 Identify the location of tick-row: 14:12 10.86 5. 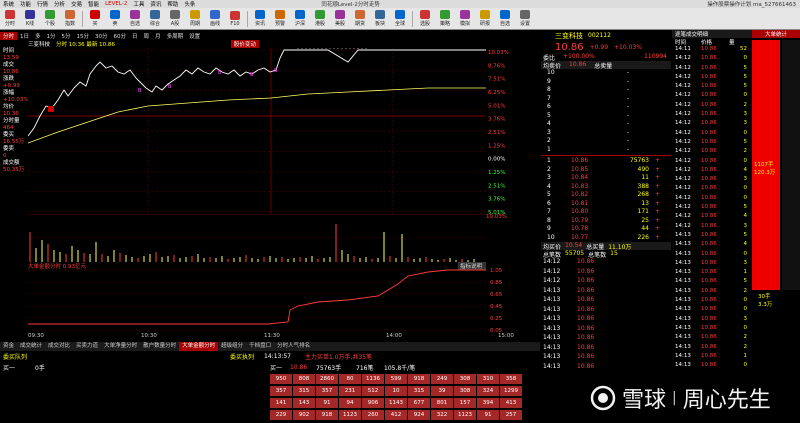
(712, 143).